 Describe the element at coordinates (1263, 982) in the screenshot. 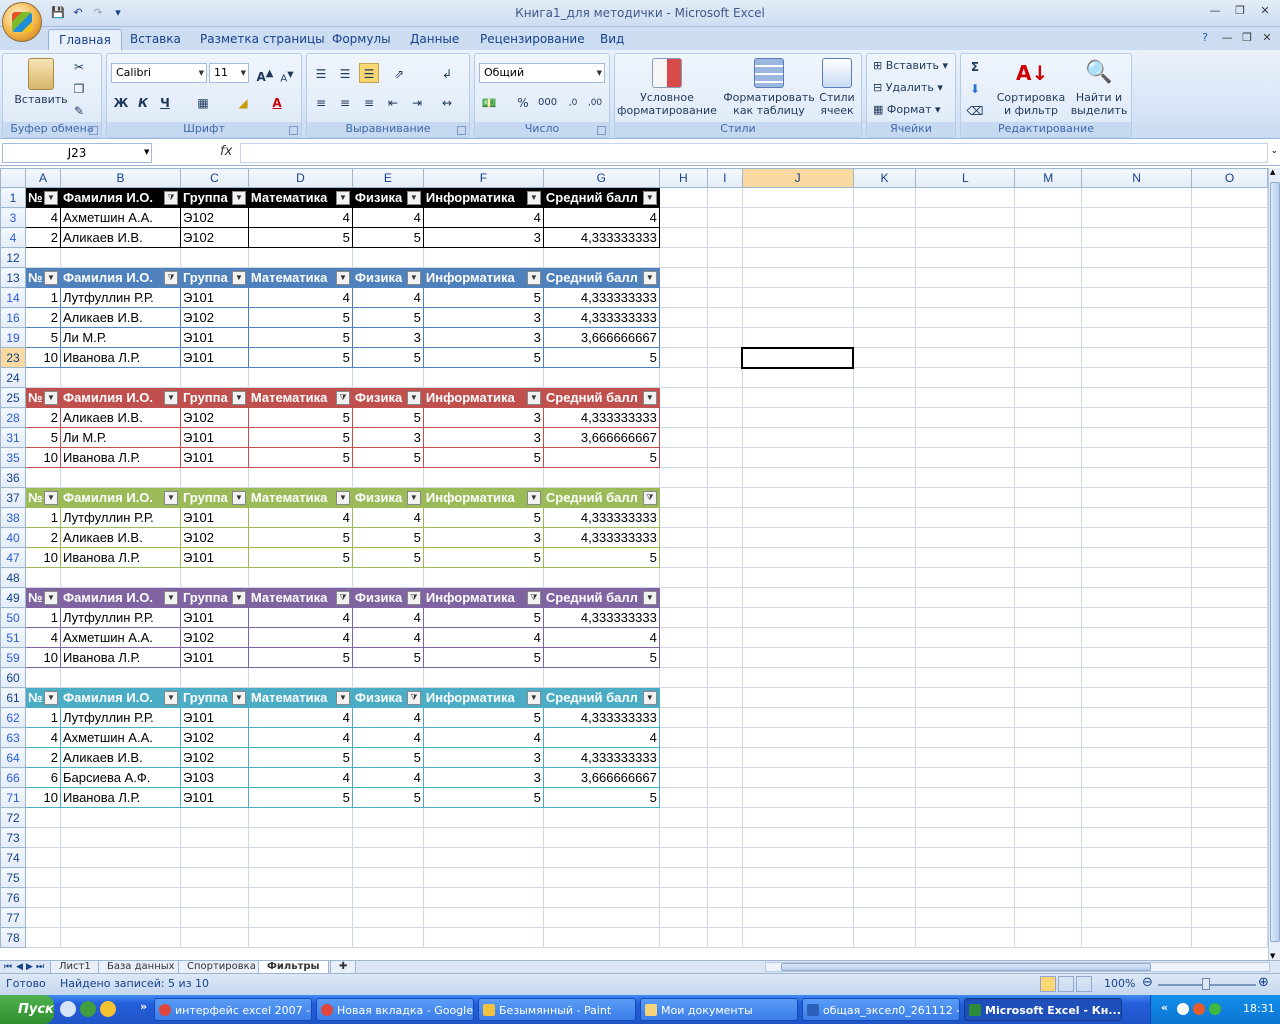

I see `zoom-in-icon: ⊕` at that location.